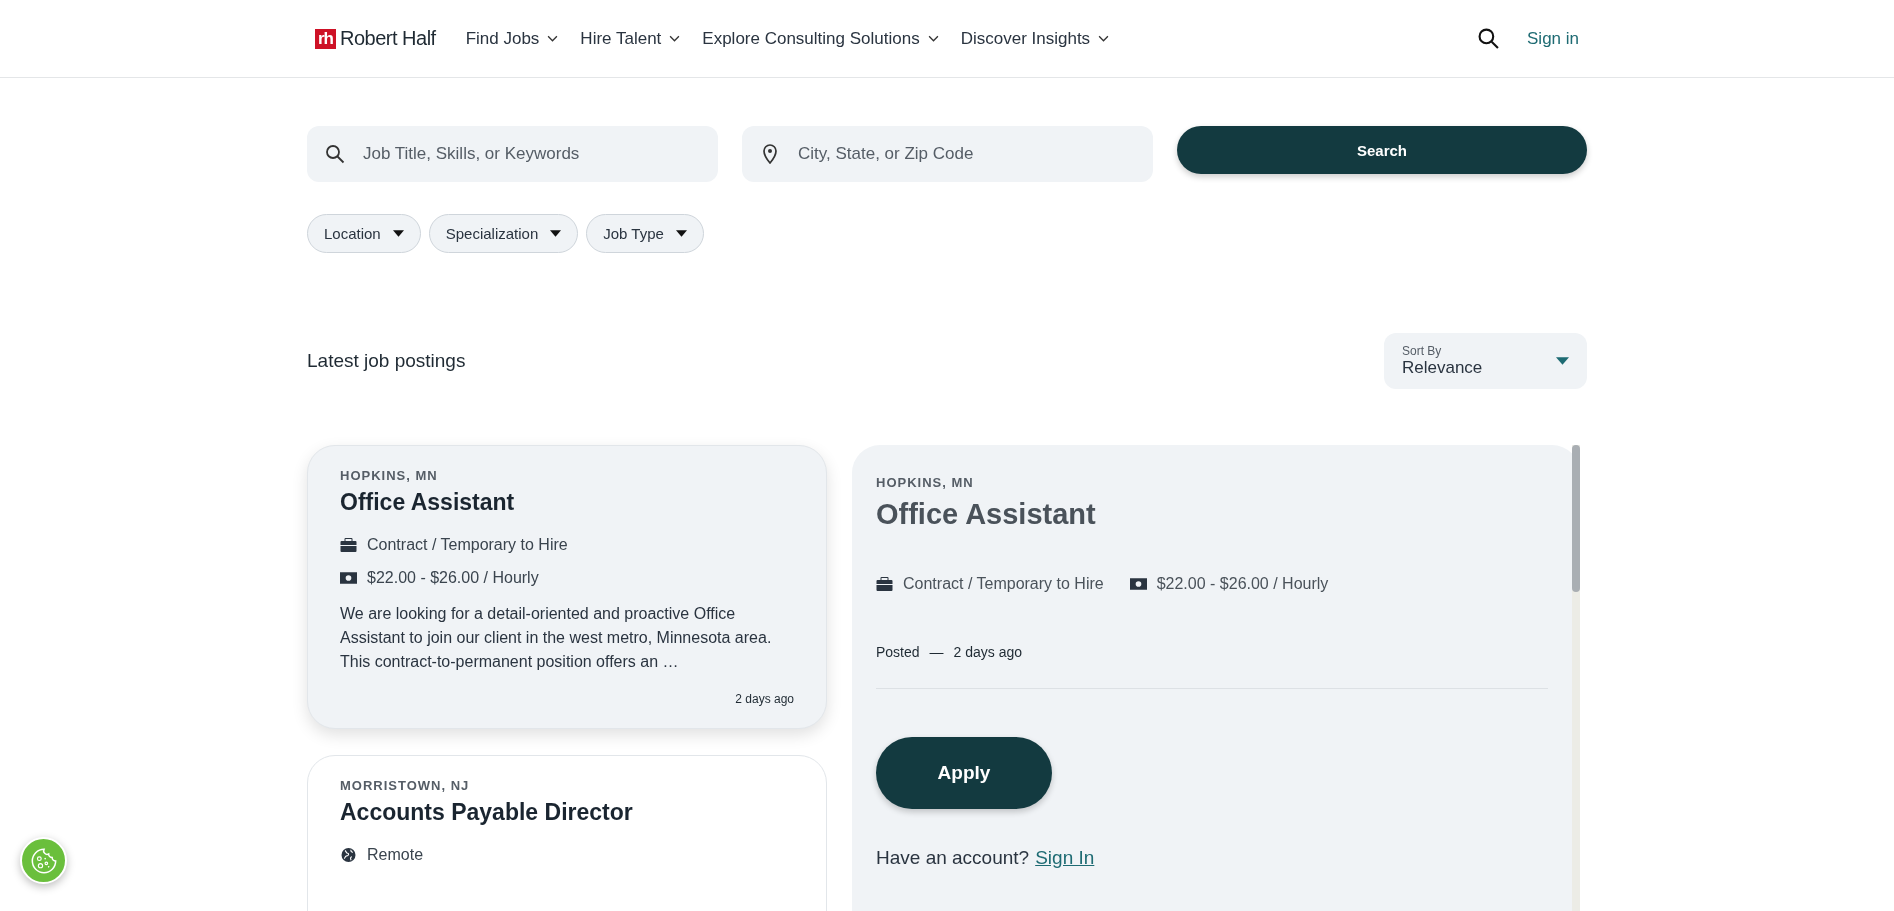 The height and width of the screenshot is (911, 1894). What do you see at coordinates (947, 154) in the screenshot?
I see `location-search-field: City, State, or Zip Code` at bounding box center [947, 154].